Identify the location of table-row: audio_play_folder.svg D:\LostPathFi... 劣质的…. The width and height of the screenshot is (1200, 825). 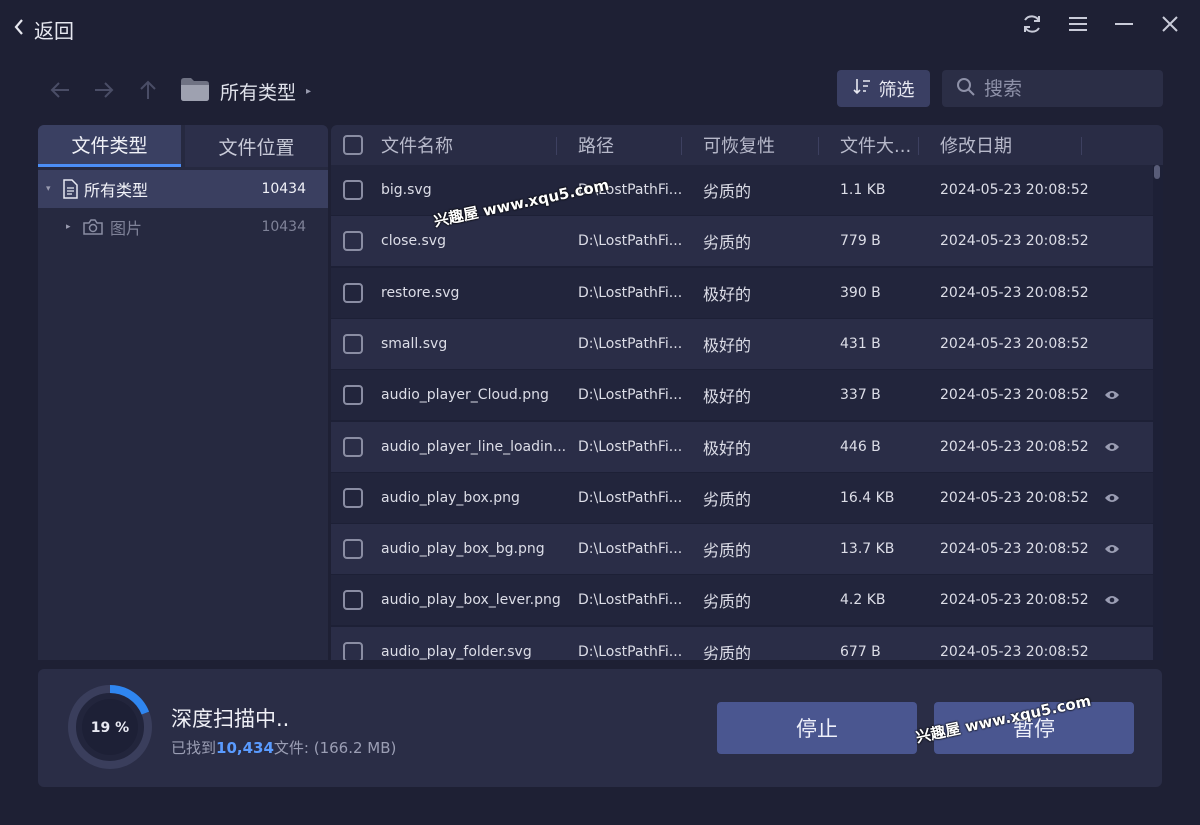
(742, 643).